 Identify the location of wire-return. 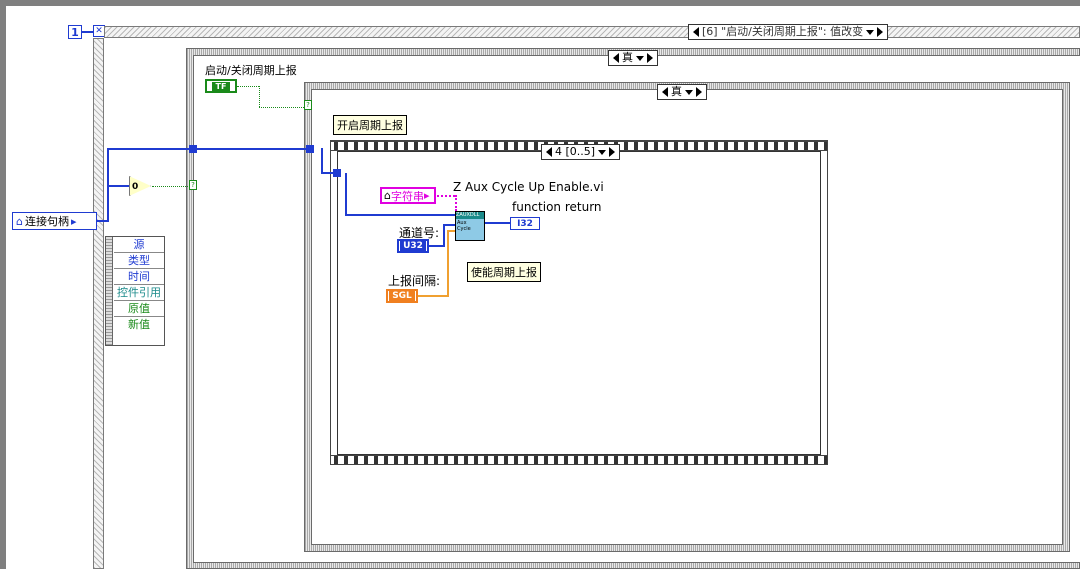
(497, 223).